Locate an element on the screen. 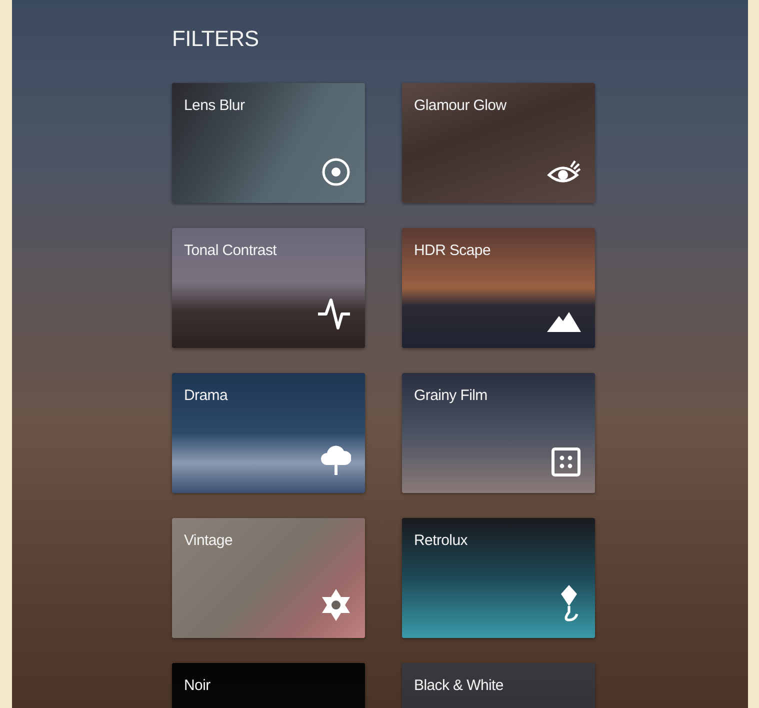  filter-tile: Retrolux is located at coordinates (498, 578).